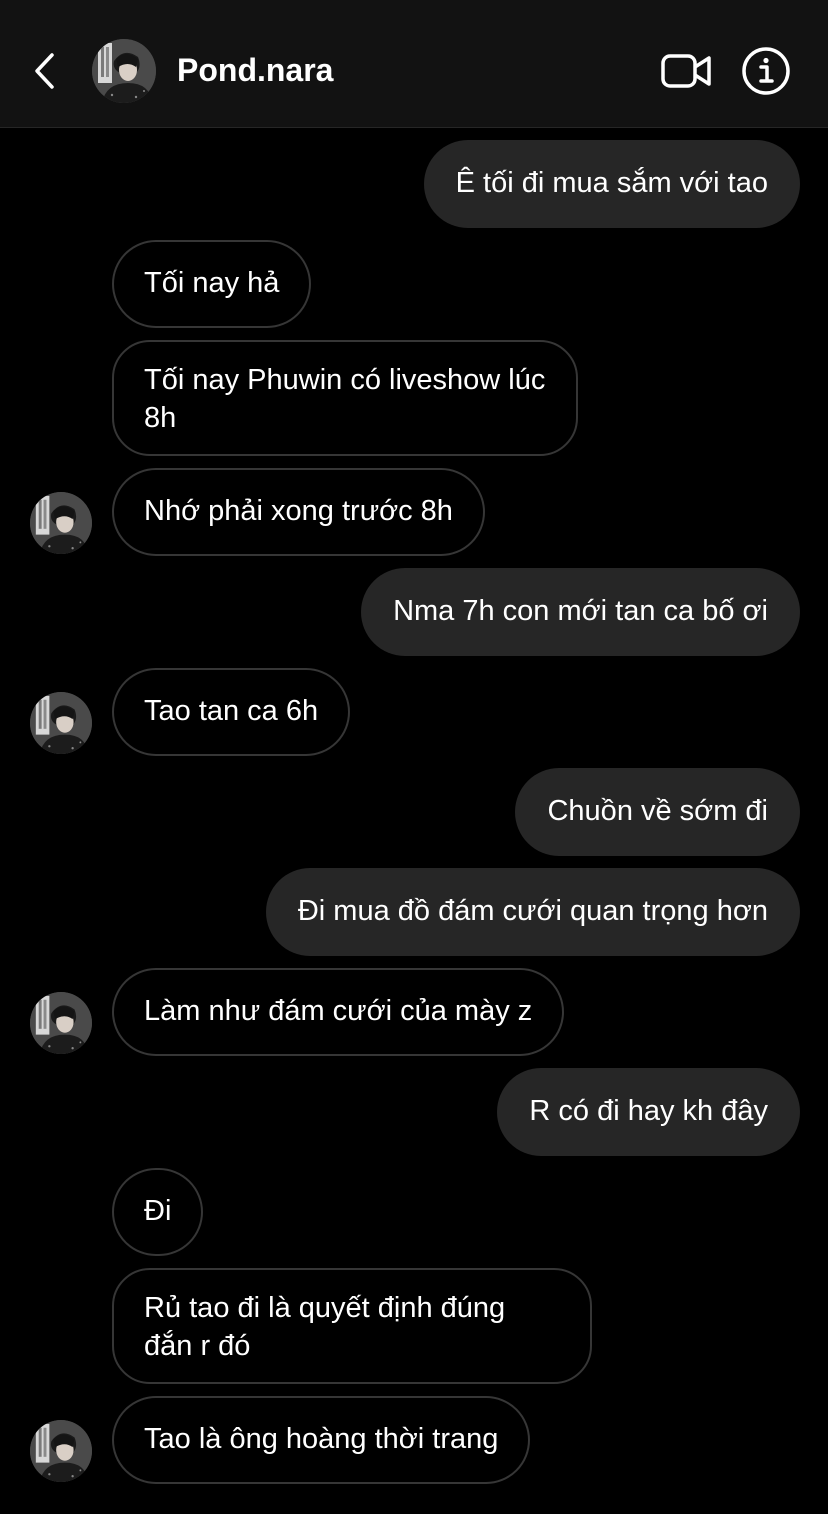 This screenshot has width=828, height=1514. What do you see at coordinates (255, 70) in the screenshot?
I see `contact-name: Pond.nara` at bounding box center [255, 70].